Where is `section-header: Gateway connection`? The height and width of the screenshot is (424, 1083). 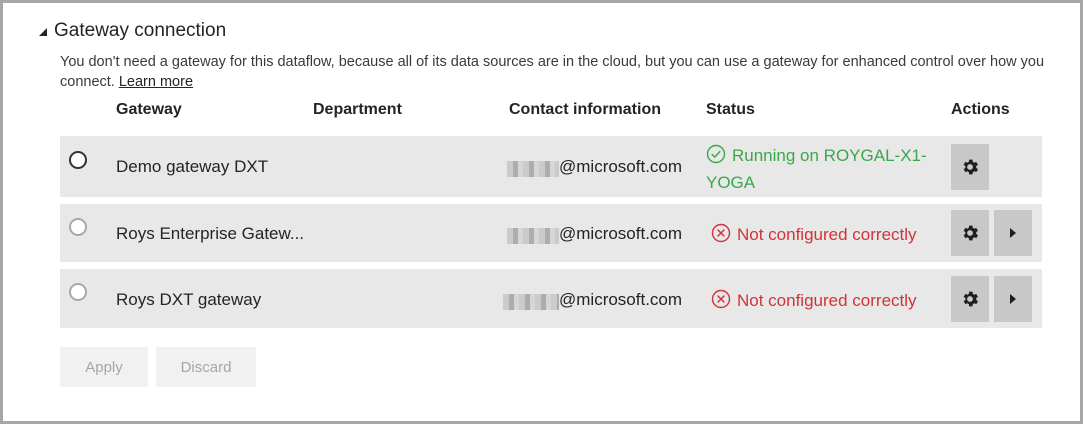 section-header: Gateway connection is located at coordinates (132, 31).